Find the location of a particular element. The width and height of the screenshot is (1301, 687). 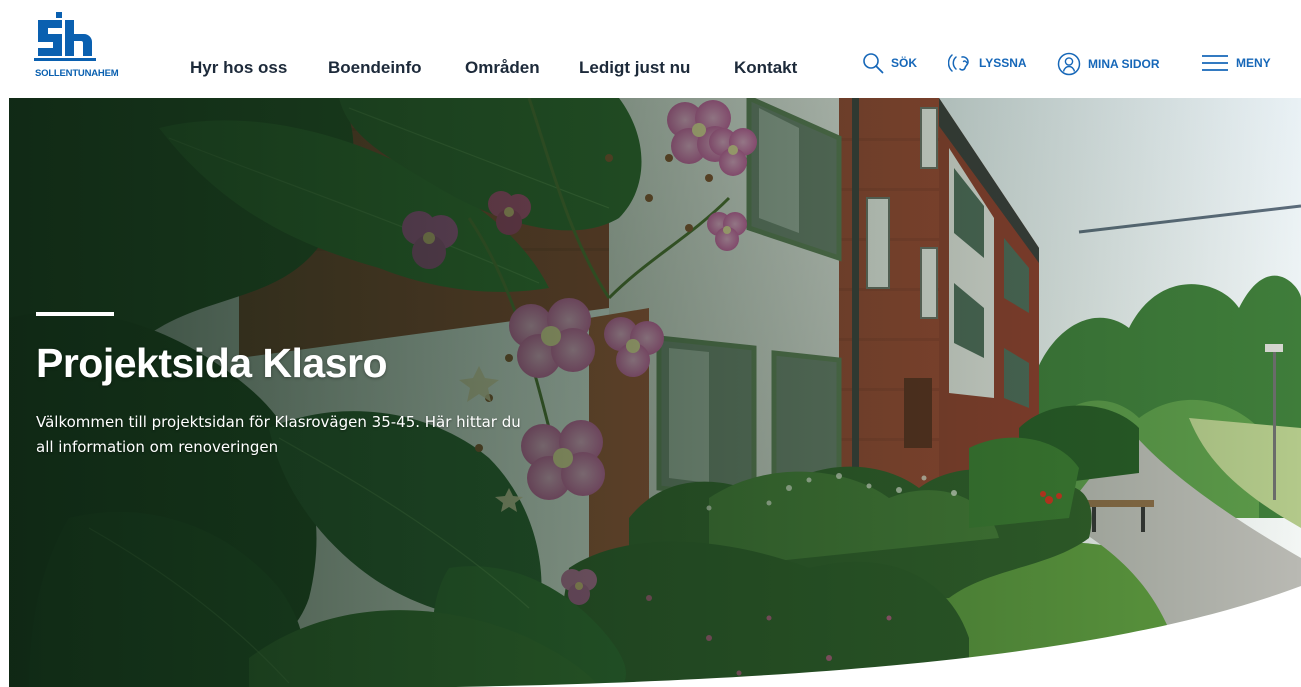

menu-label: MENY is located at coordinates (1253, 63).